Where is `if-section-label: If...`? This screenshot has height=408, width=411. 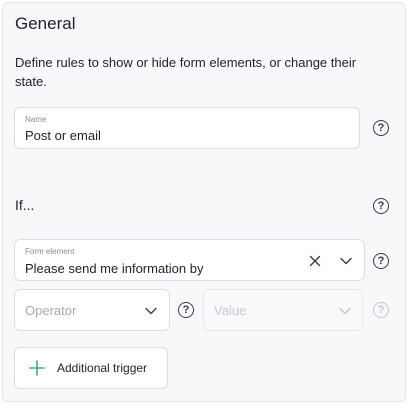
if-section-label: If... is located at coordinates (25, 205).